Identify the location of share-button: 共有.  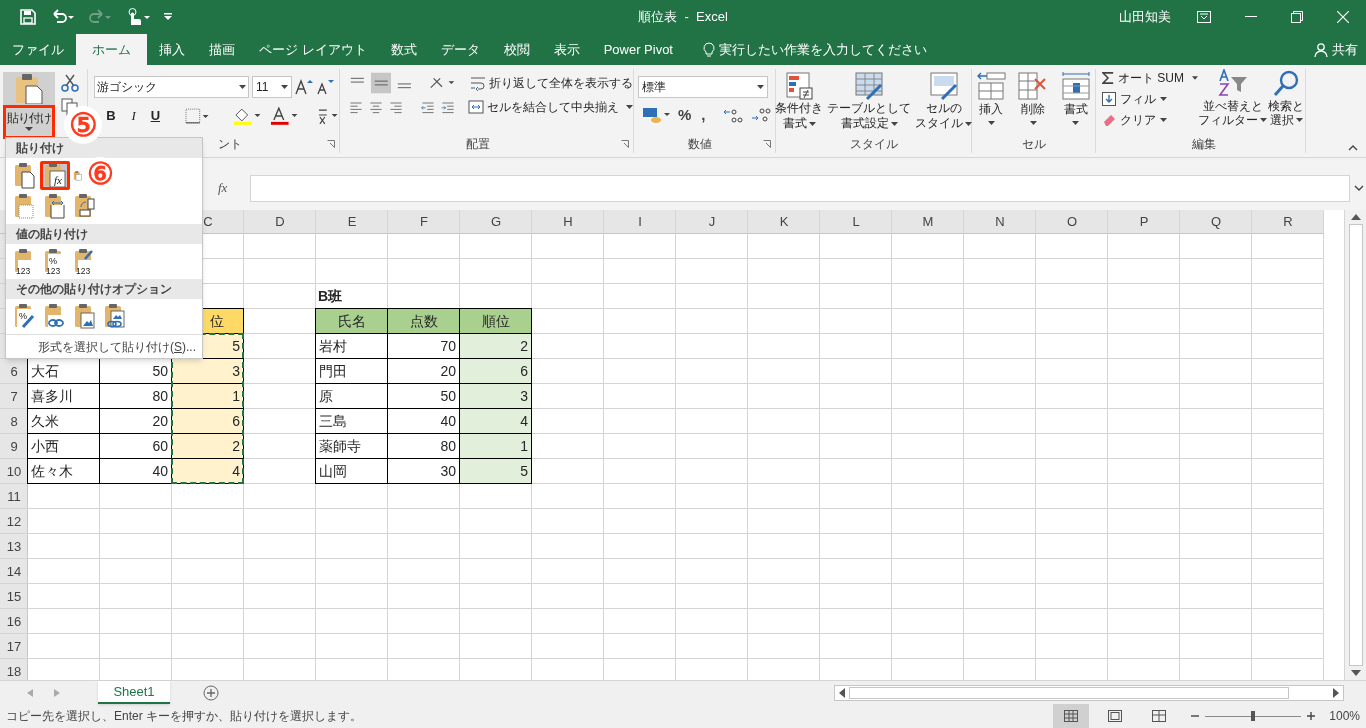
(1345, 49).